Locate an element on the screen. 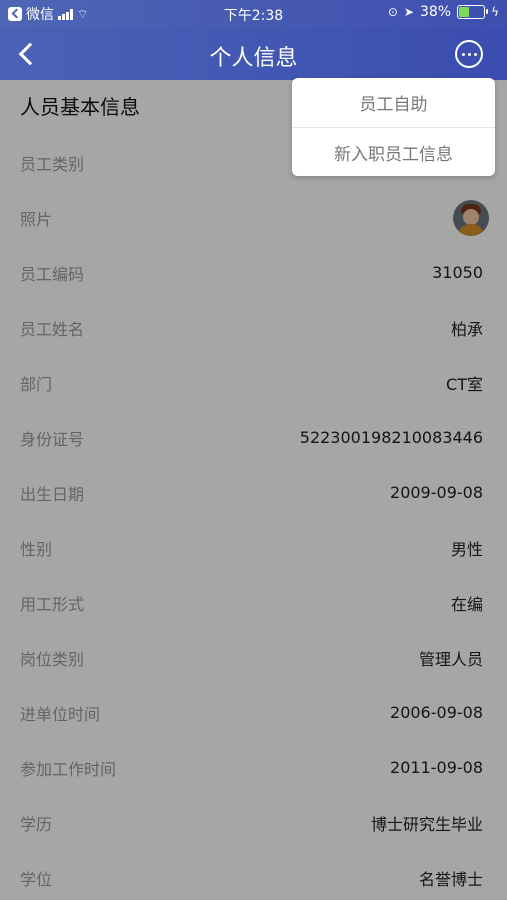  battery-percent: 38% is located at coordinates (435, 12).